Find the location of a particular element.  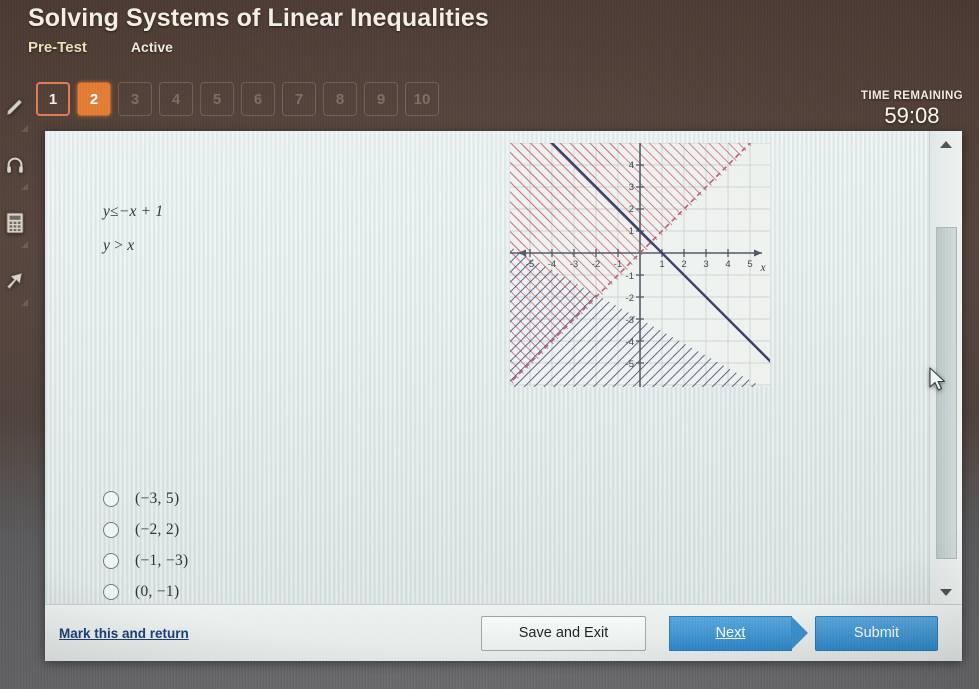

submit-button: Submit is located at coordinates (876, 633).